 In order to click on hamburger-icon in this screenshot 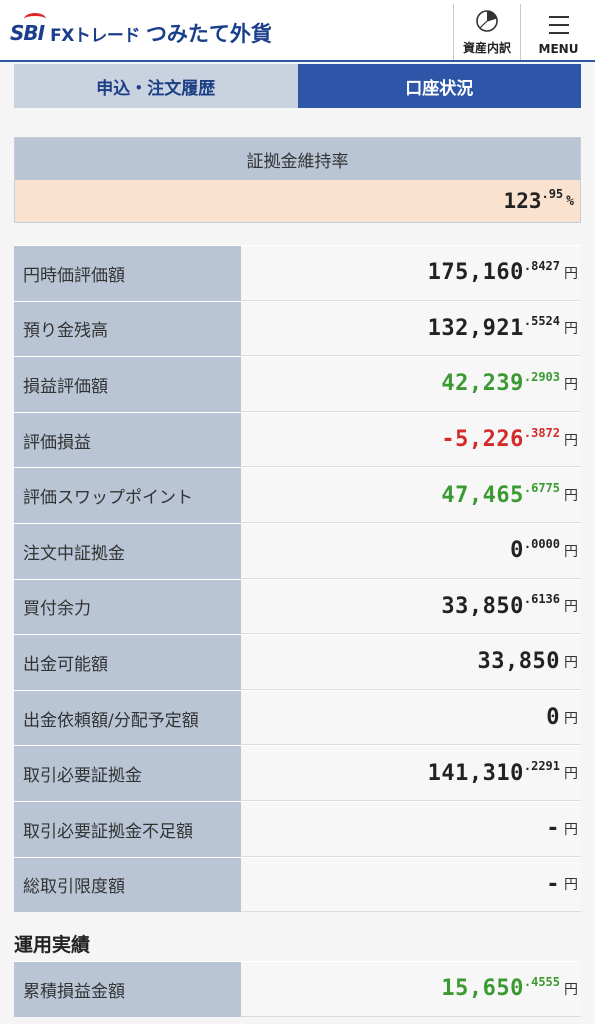, I will do `click(558, 25)`.